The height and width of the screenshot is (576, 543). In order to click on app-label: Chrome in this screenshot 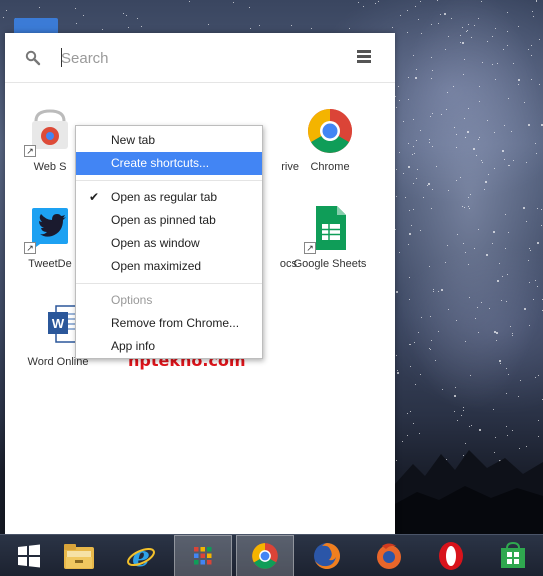, I will do `click(330, 167)`.